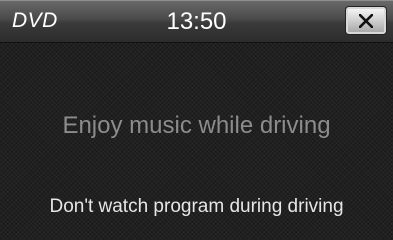  I want to click on clock: 13:50, so click(196, 21).